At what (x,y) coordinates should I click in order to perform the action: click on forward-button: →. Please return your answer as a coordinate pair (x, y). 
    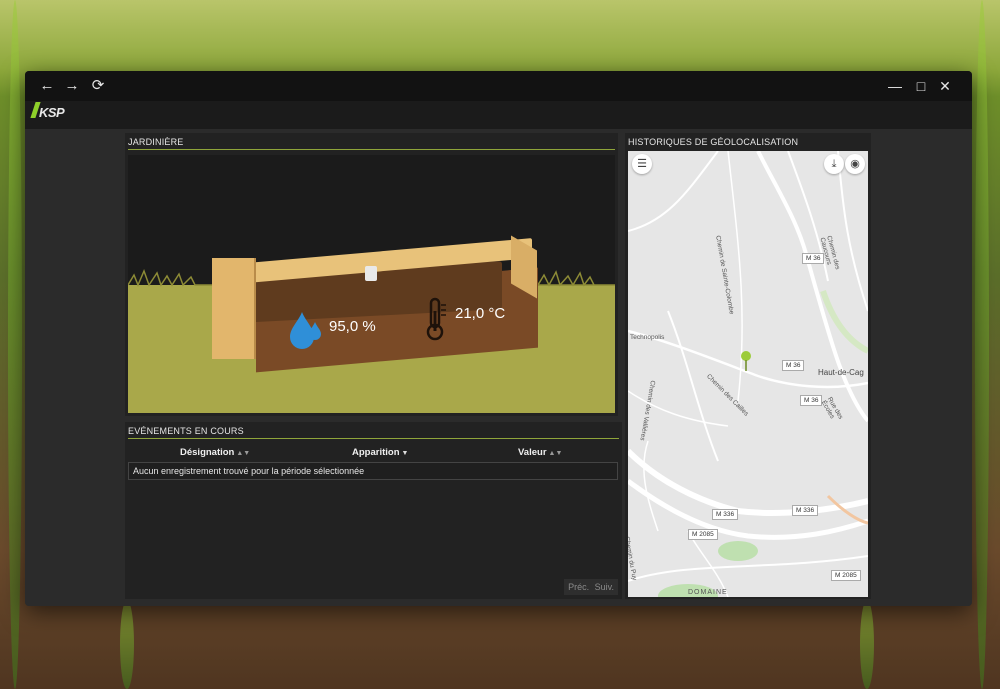
    Looking at the image, I should click on (72, 86).